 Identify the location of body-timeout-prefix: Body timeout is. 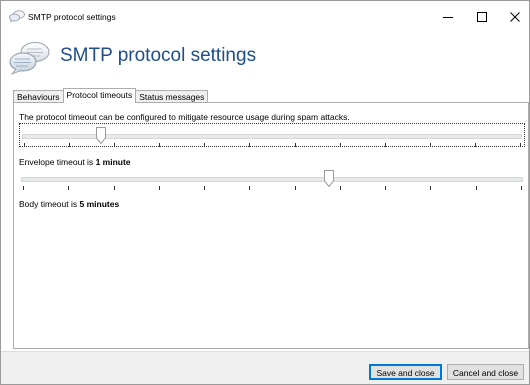
(48, 204).